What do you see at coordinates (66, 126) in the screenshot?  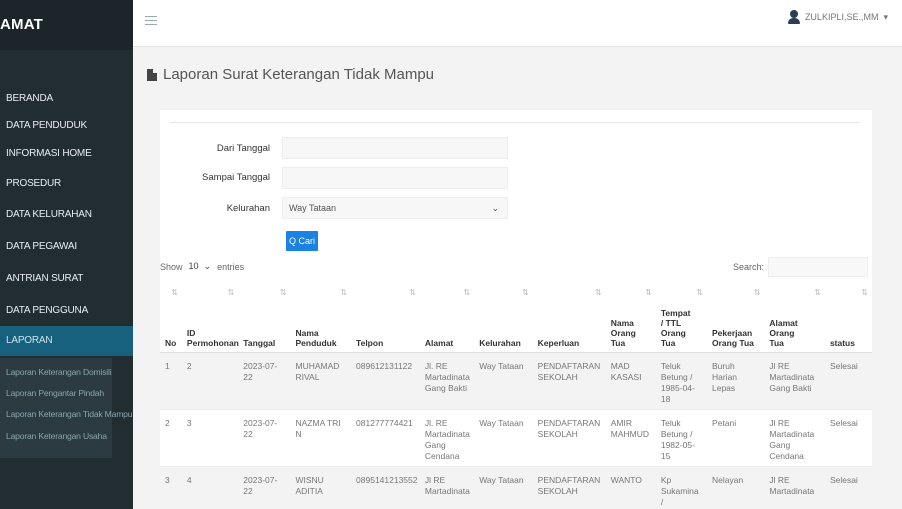 I see `sidebar-item-data-penduduk: DATA PENDUDUK` at bounding box center [66, 126].